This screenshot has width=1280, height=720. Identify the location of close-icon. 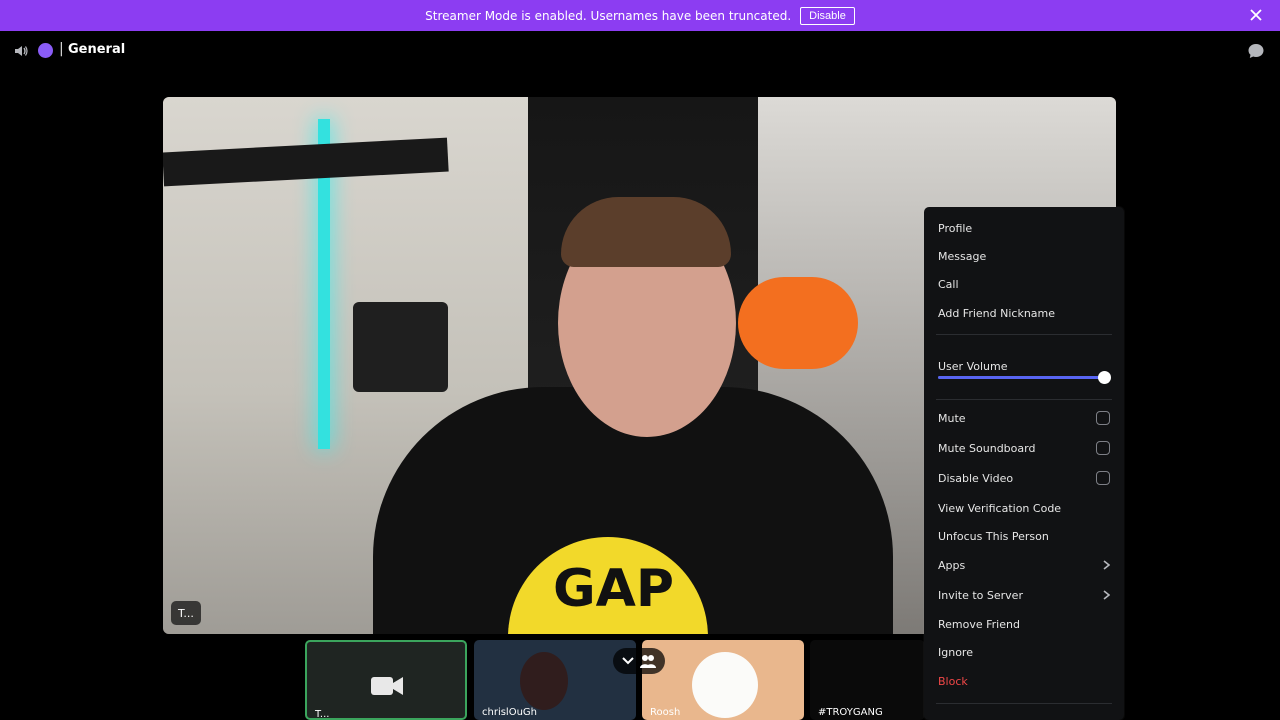
(1256, 15).